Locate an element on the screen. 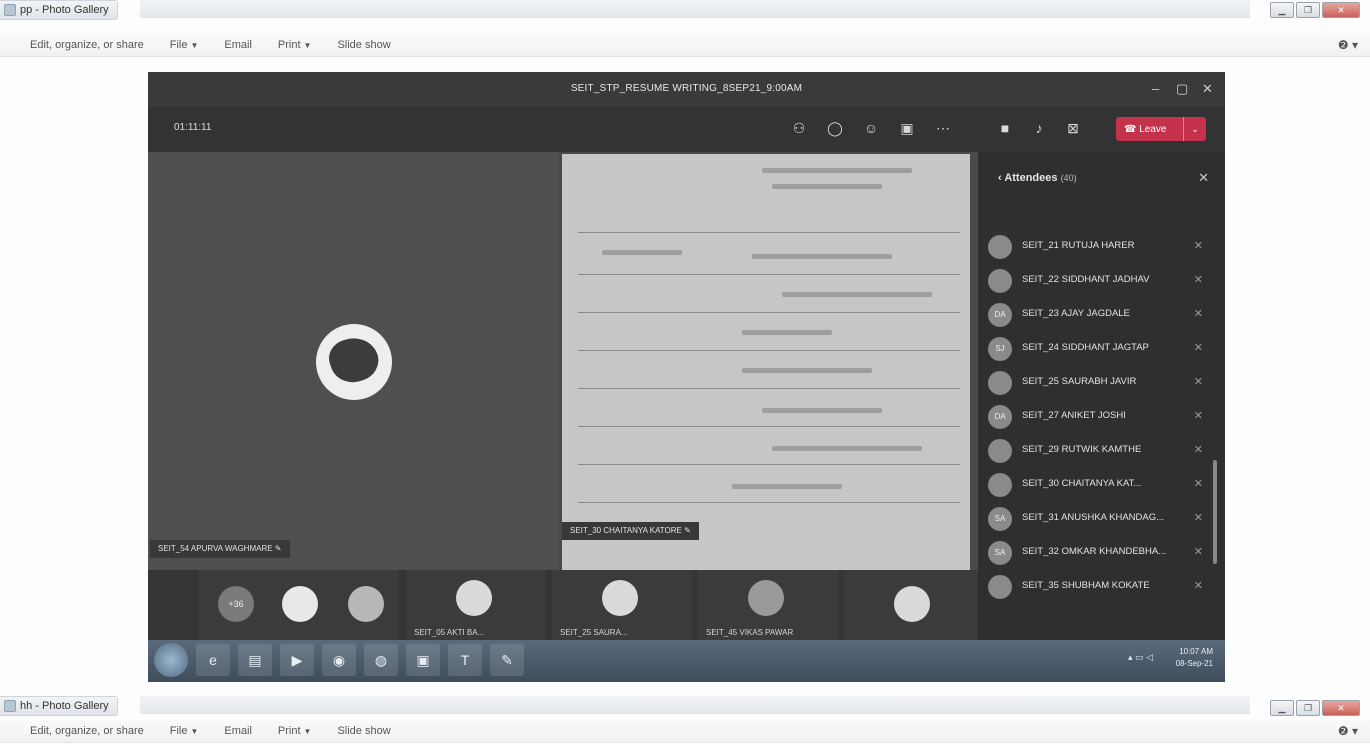  attendee-row: SJ SEIT_24 SIDDHANT JAGTAP ✕ is located at coordinates (1101, 349).